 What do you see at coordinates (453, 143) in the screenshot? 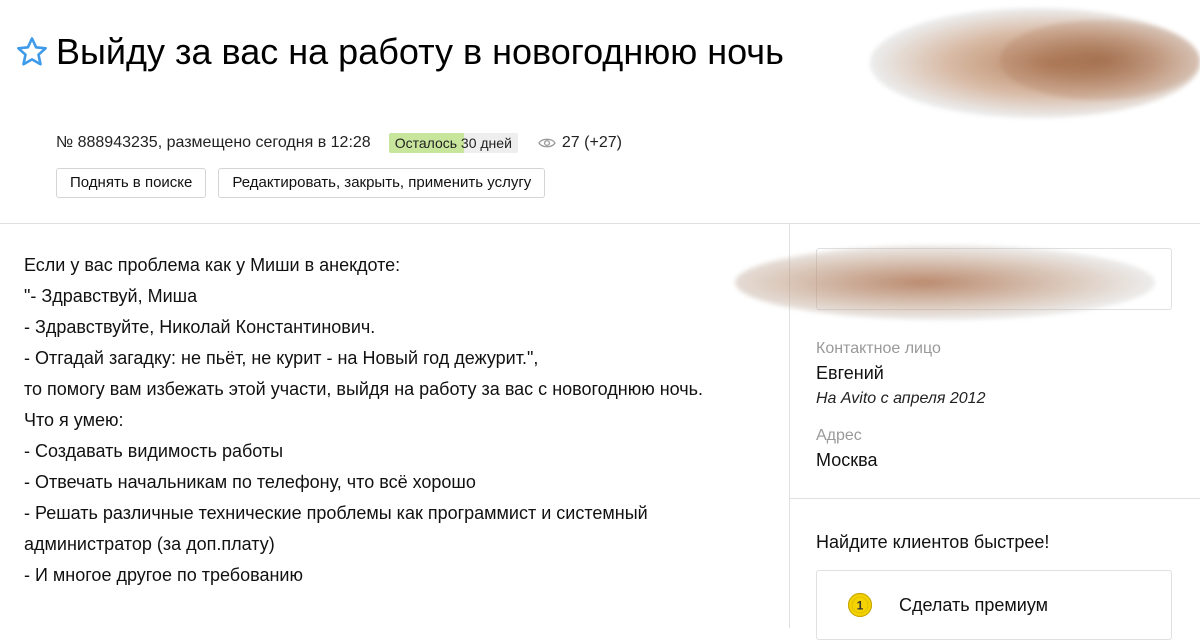
I see `days-left-badge: Осталось 30 дней` at bounding box center [453, 143].